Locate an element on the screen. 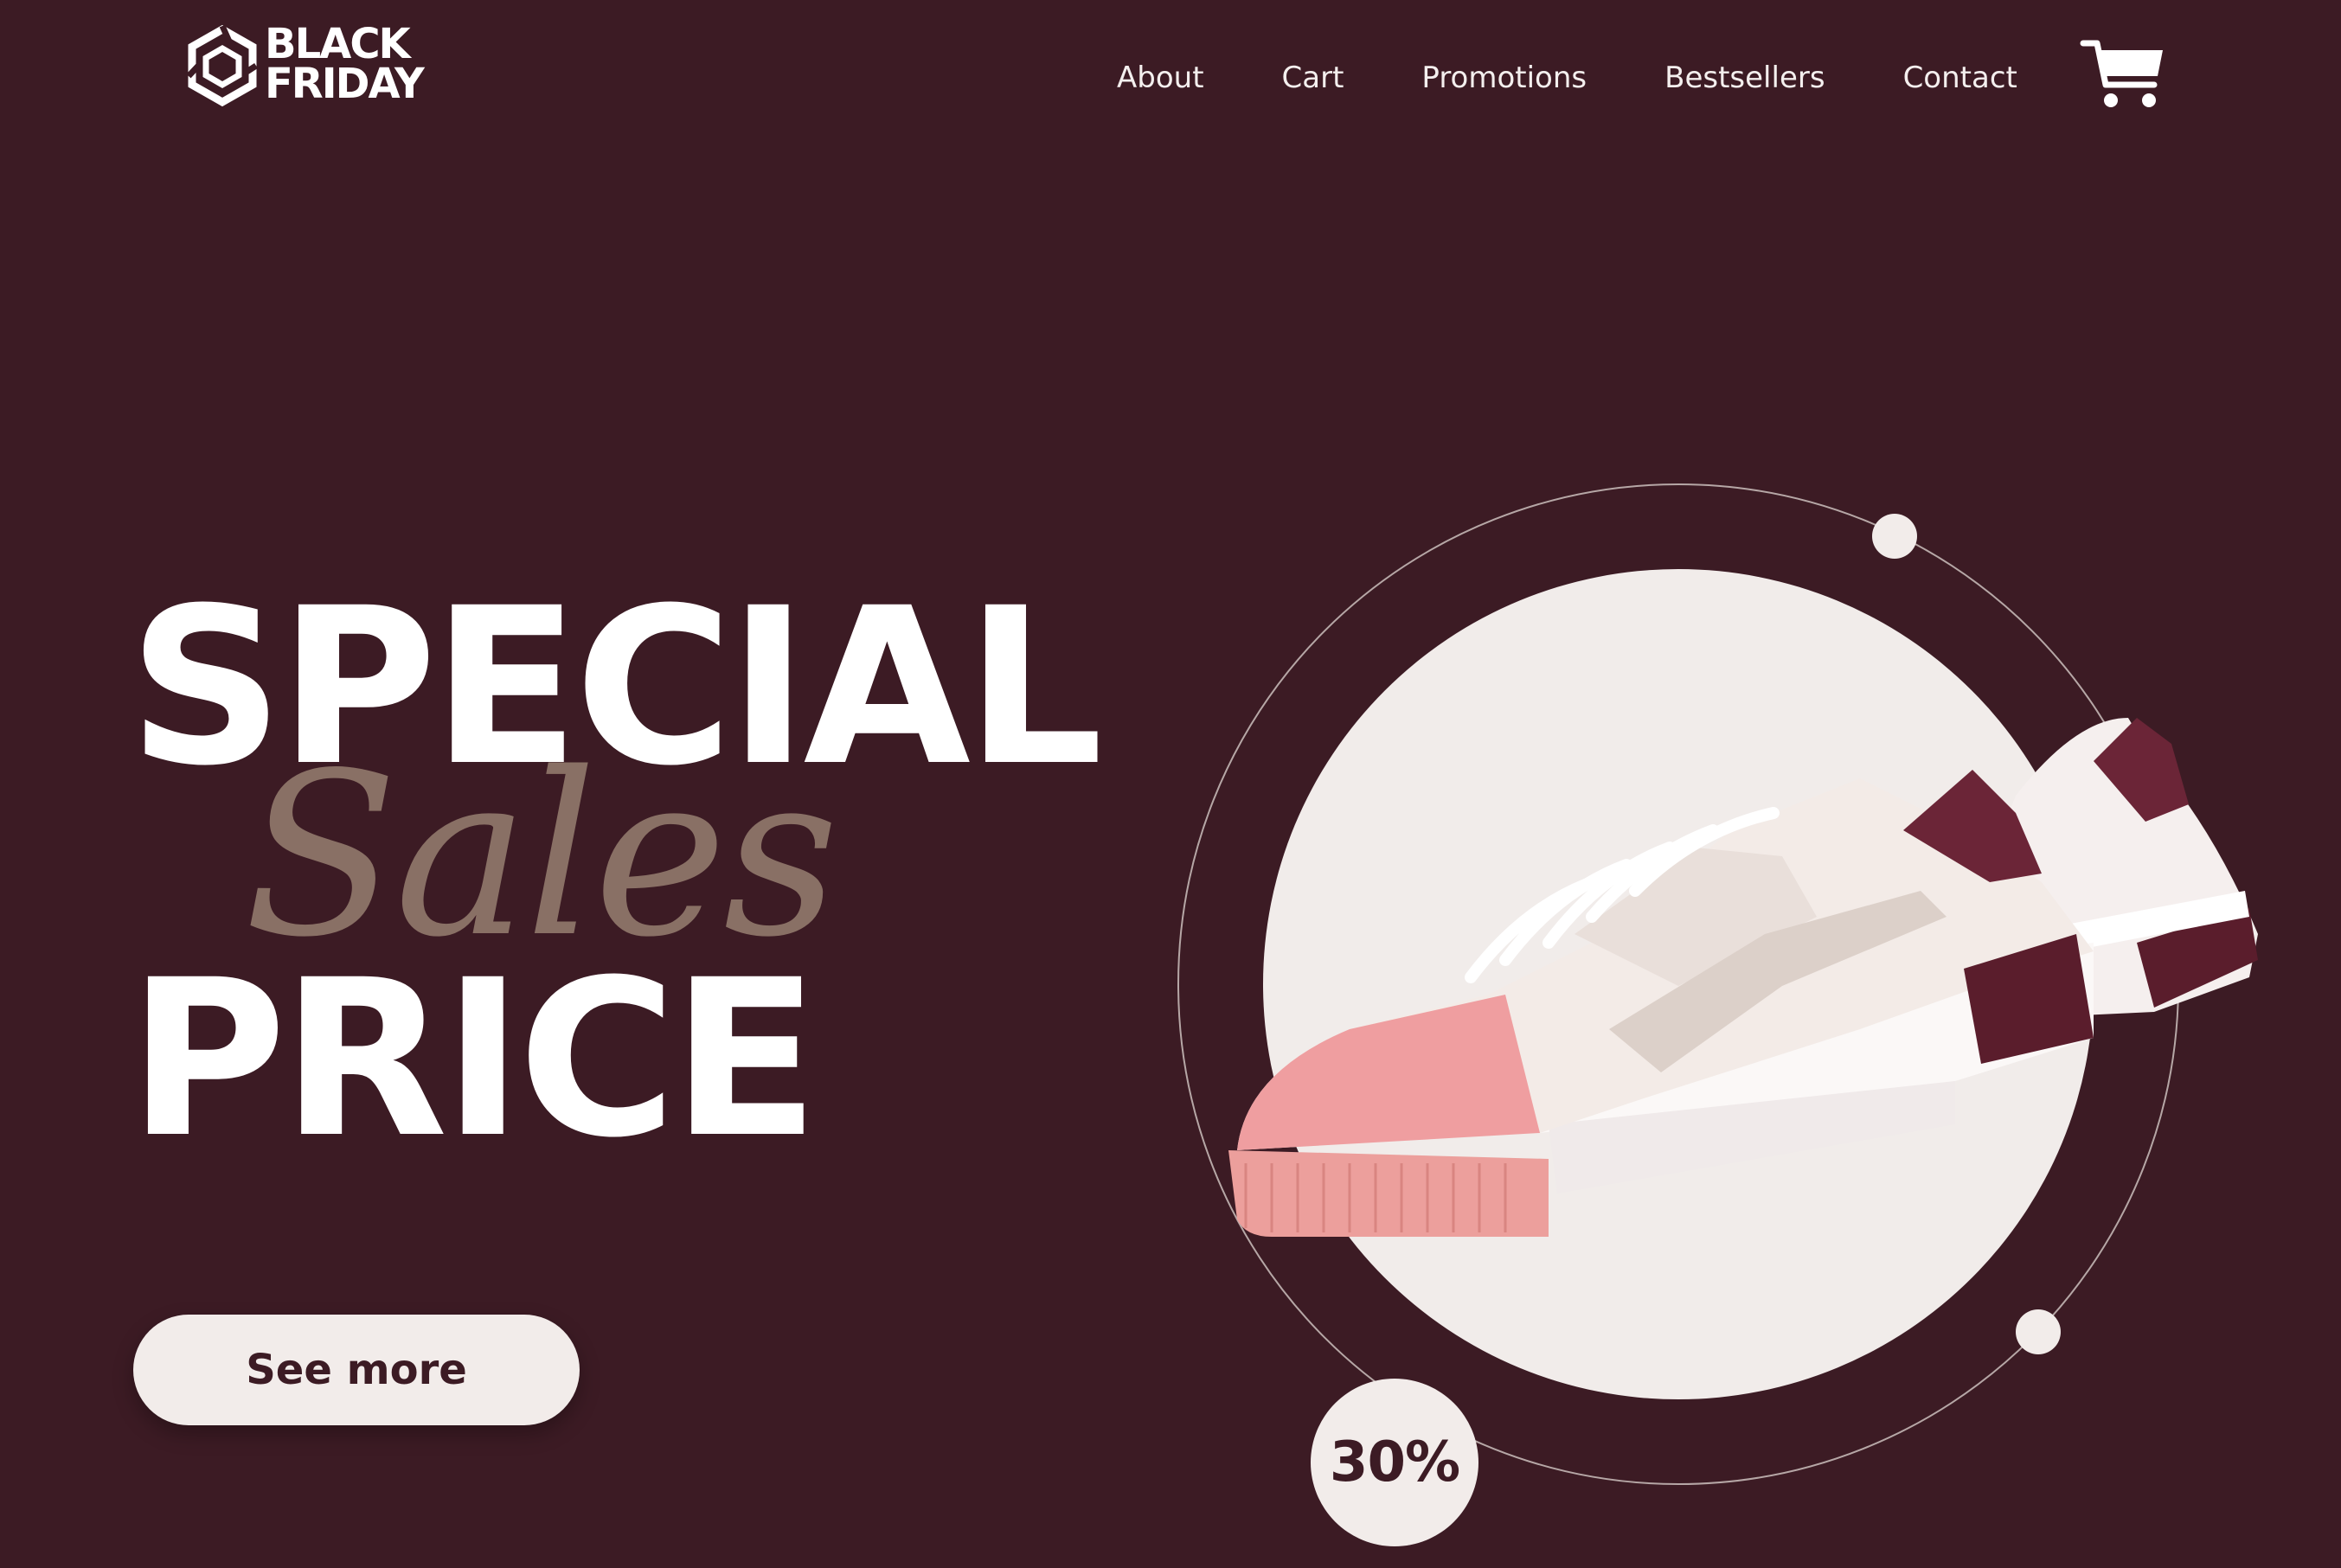 This screenshot has height=1568, width=2341. cart-button is located at coordinates (2123, 75).